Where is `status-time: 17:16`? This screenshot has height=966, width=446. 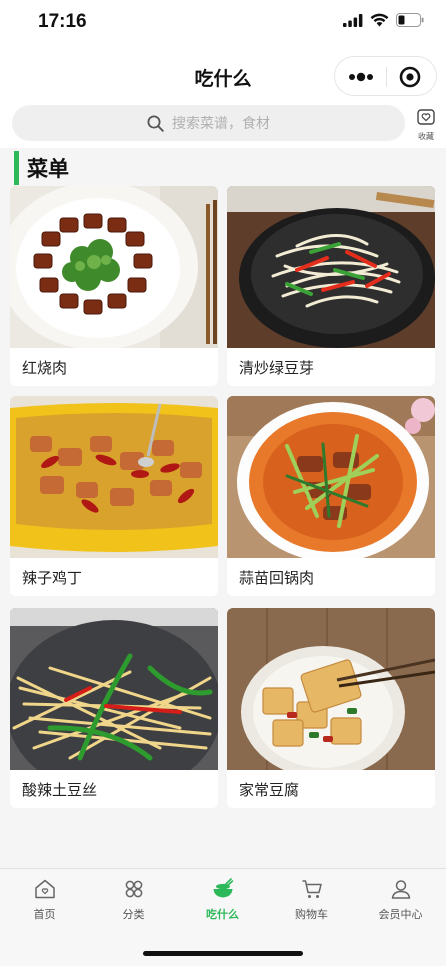 status-time: 17:16 is located at coordinates (62, 21).